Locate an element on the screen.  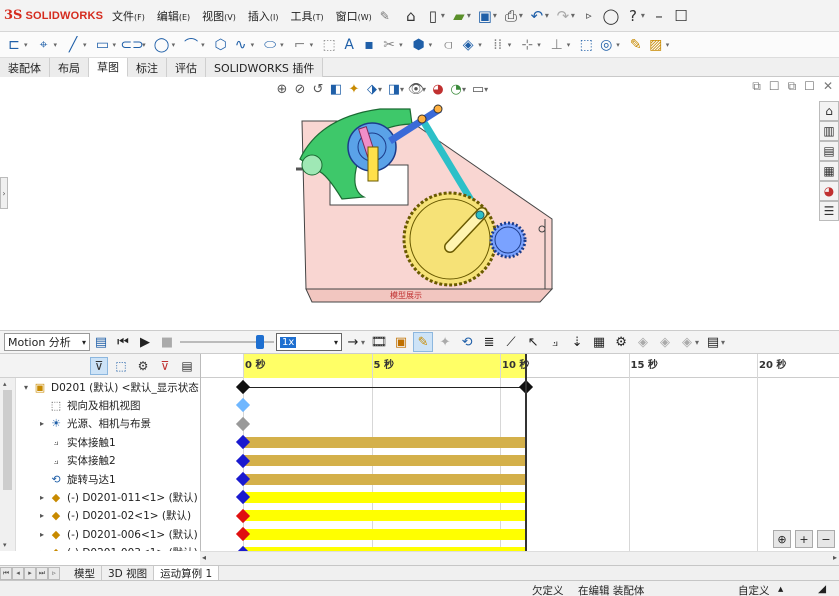
zoom-to-fit-timeline-icon: ⊕ is located at coordinates (782, 539).